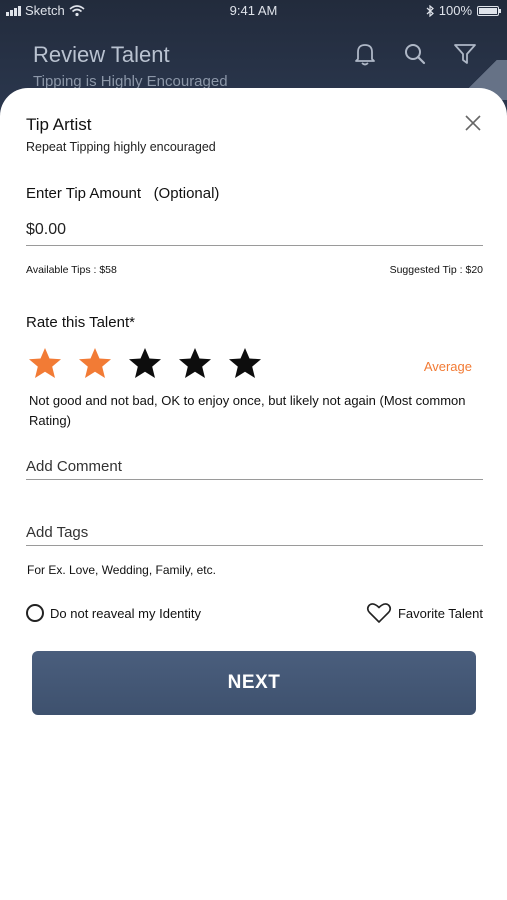  Describe the element at coordinates (447, 366) in the screenshot. I see `rating-word: Average` at that location.